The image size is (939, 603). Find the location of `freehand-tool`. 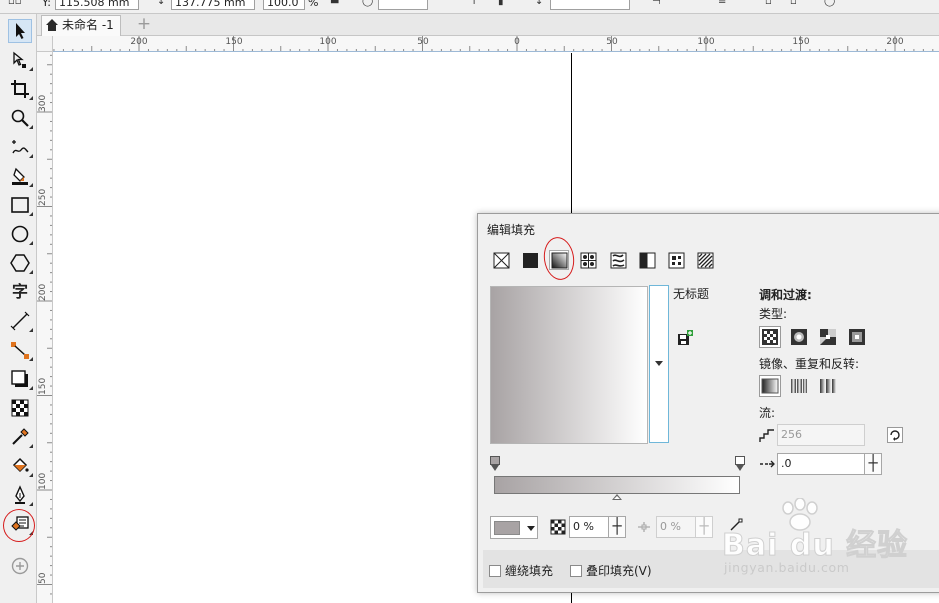

freehand-tool is located at coordinates (20, 147).